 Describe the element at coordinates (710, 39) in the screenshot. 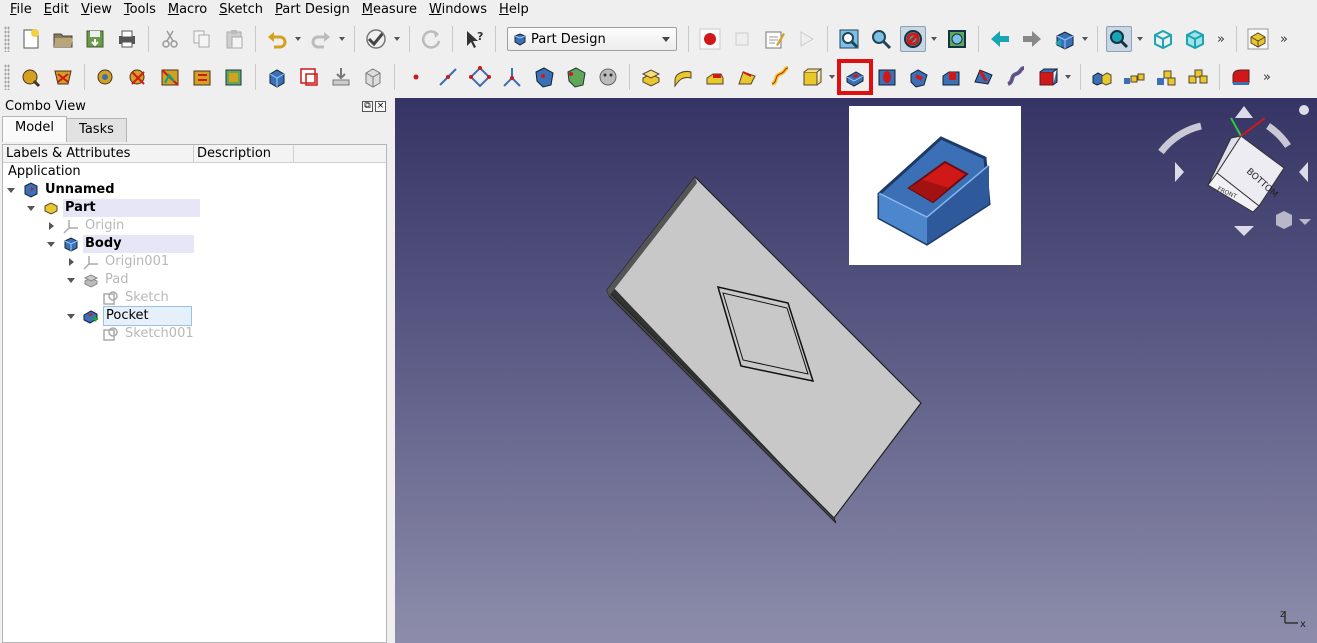

I see `record-macro-icon` at that location.